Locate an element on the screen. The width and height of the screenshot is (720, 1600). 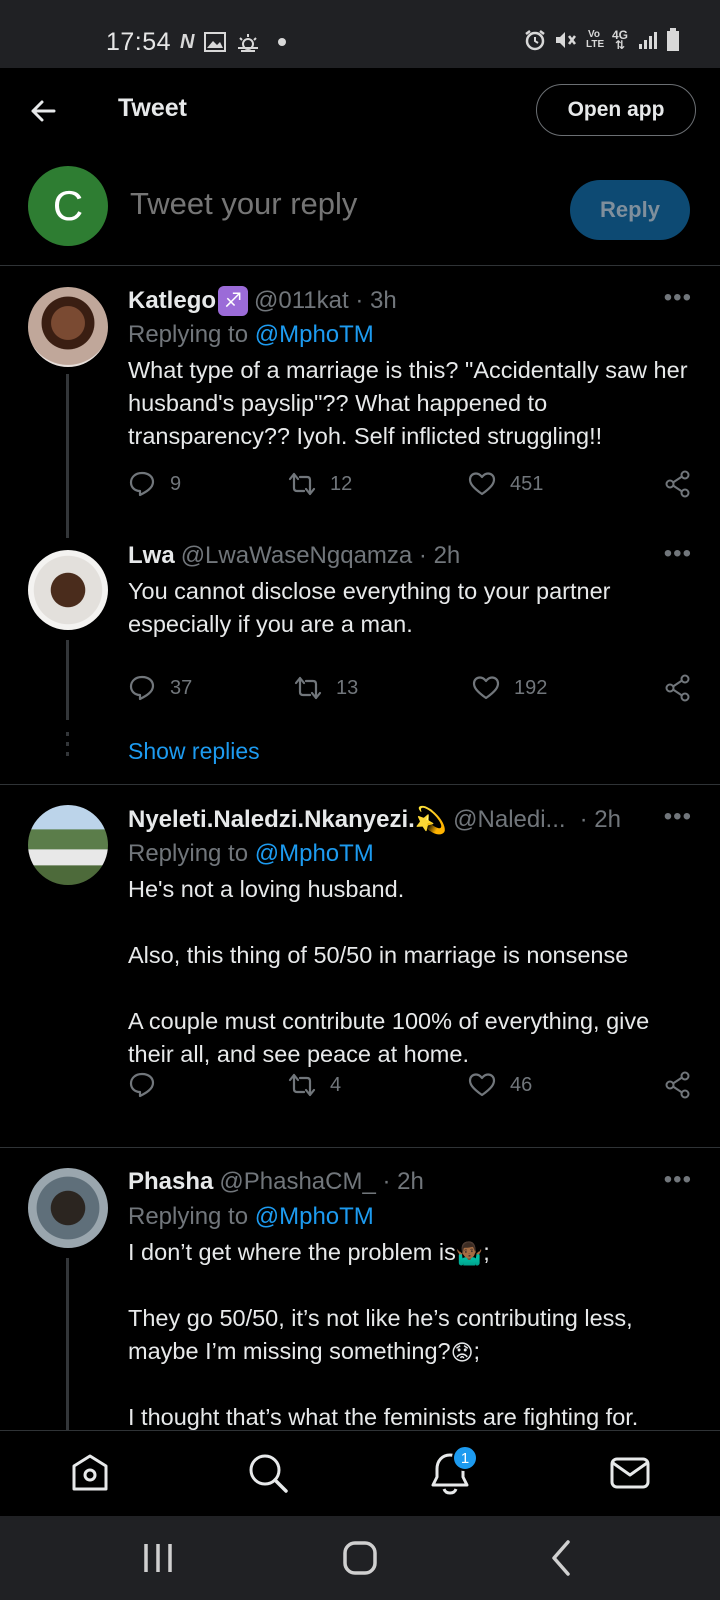
handle-time: @011kat · 3h is located at coordinates (325, 301).